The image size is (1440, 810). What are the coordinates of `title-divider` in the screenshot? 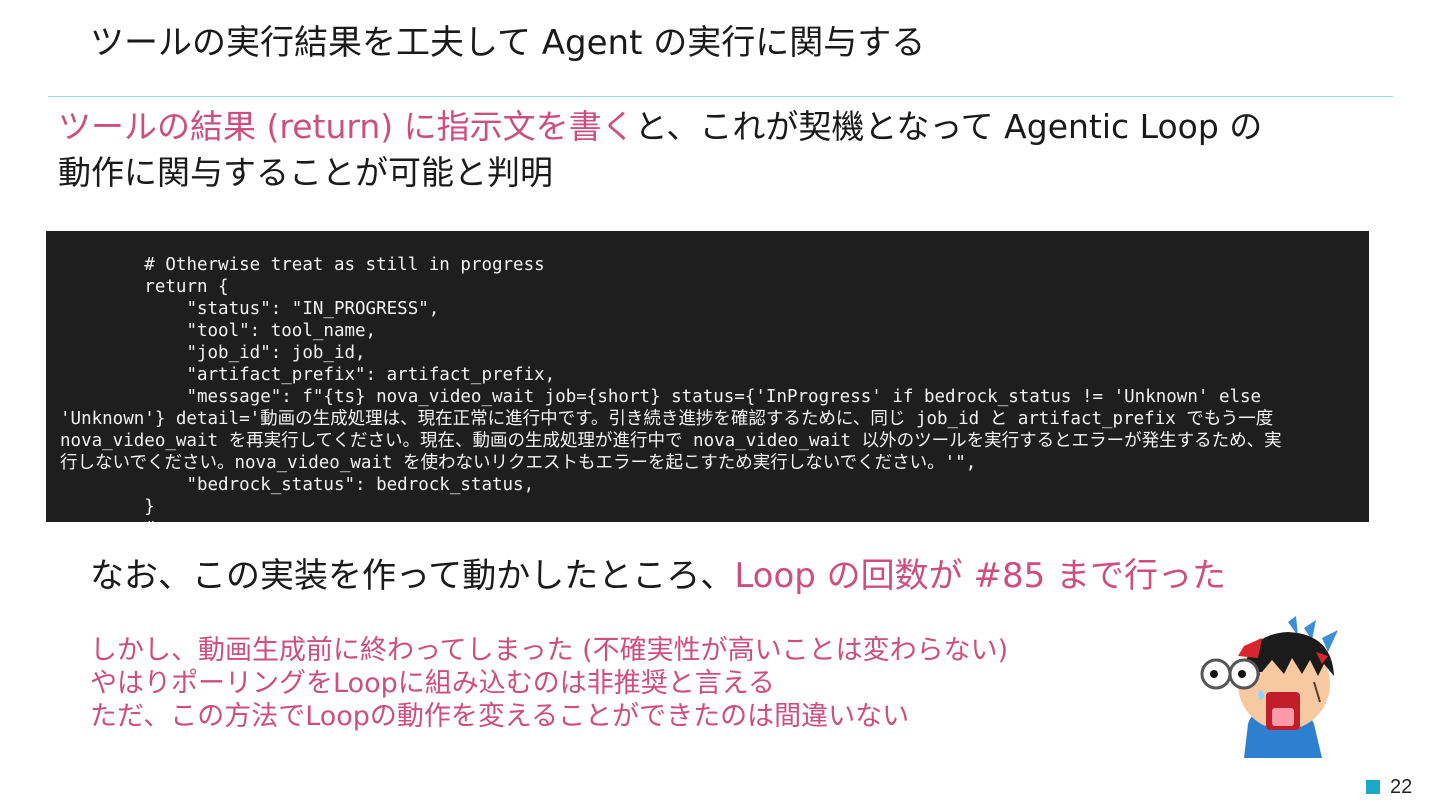 It's located at (720, 96).